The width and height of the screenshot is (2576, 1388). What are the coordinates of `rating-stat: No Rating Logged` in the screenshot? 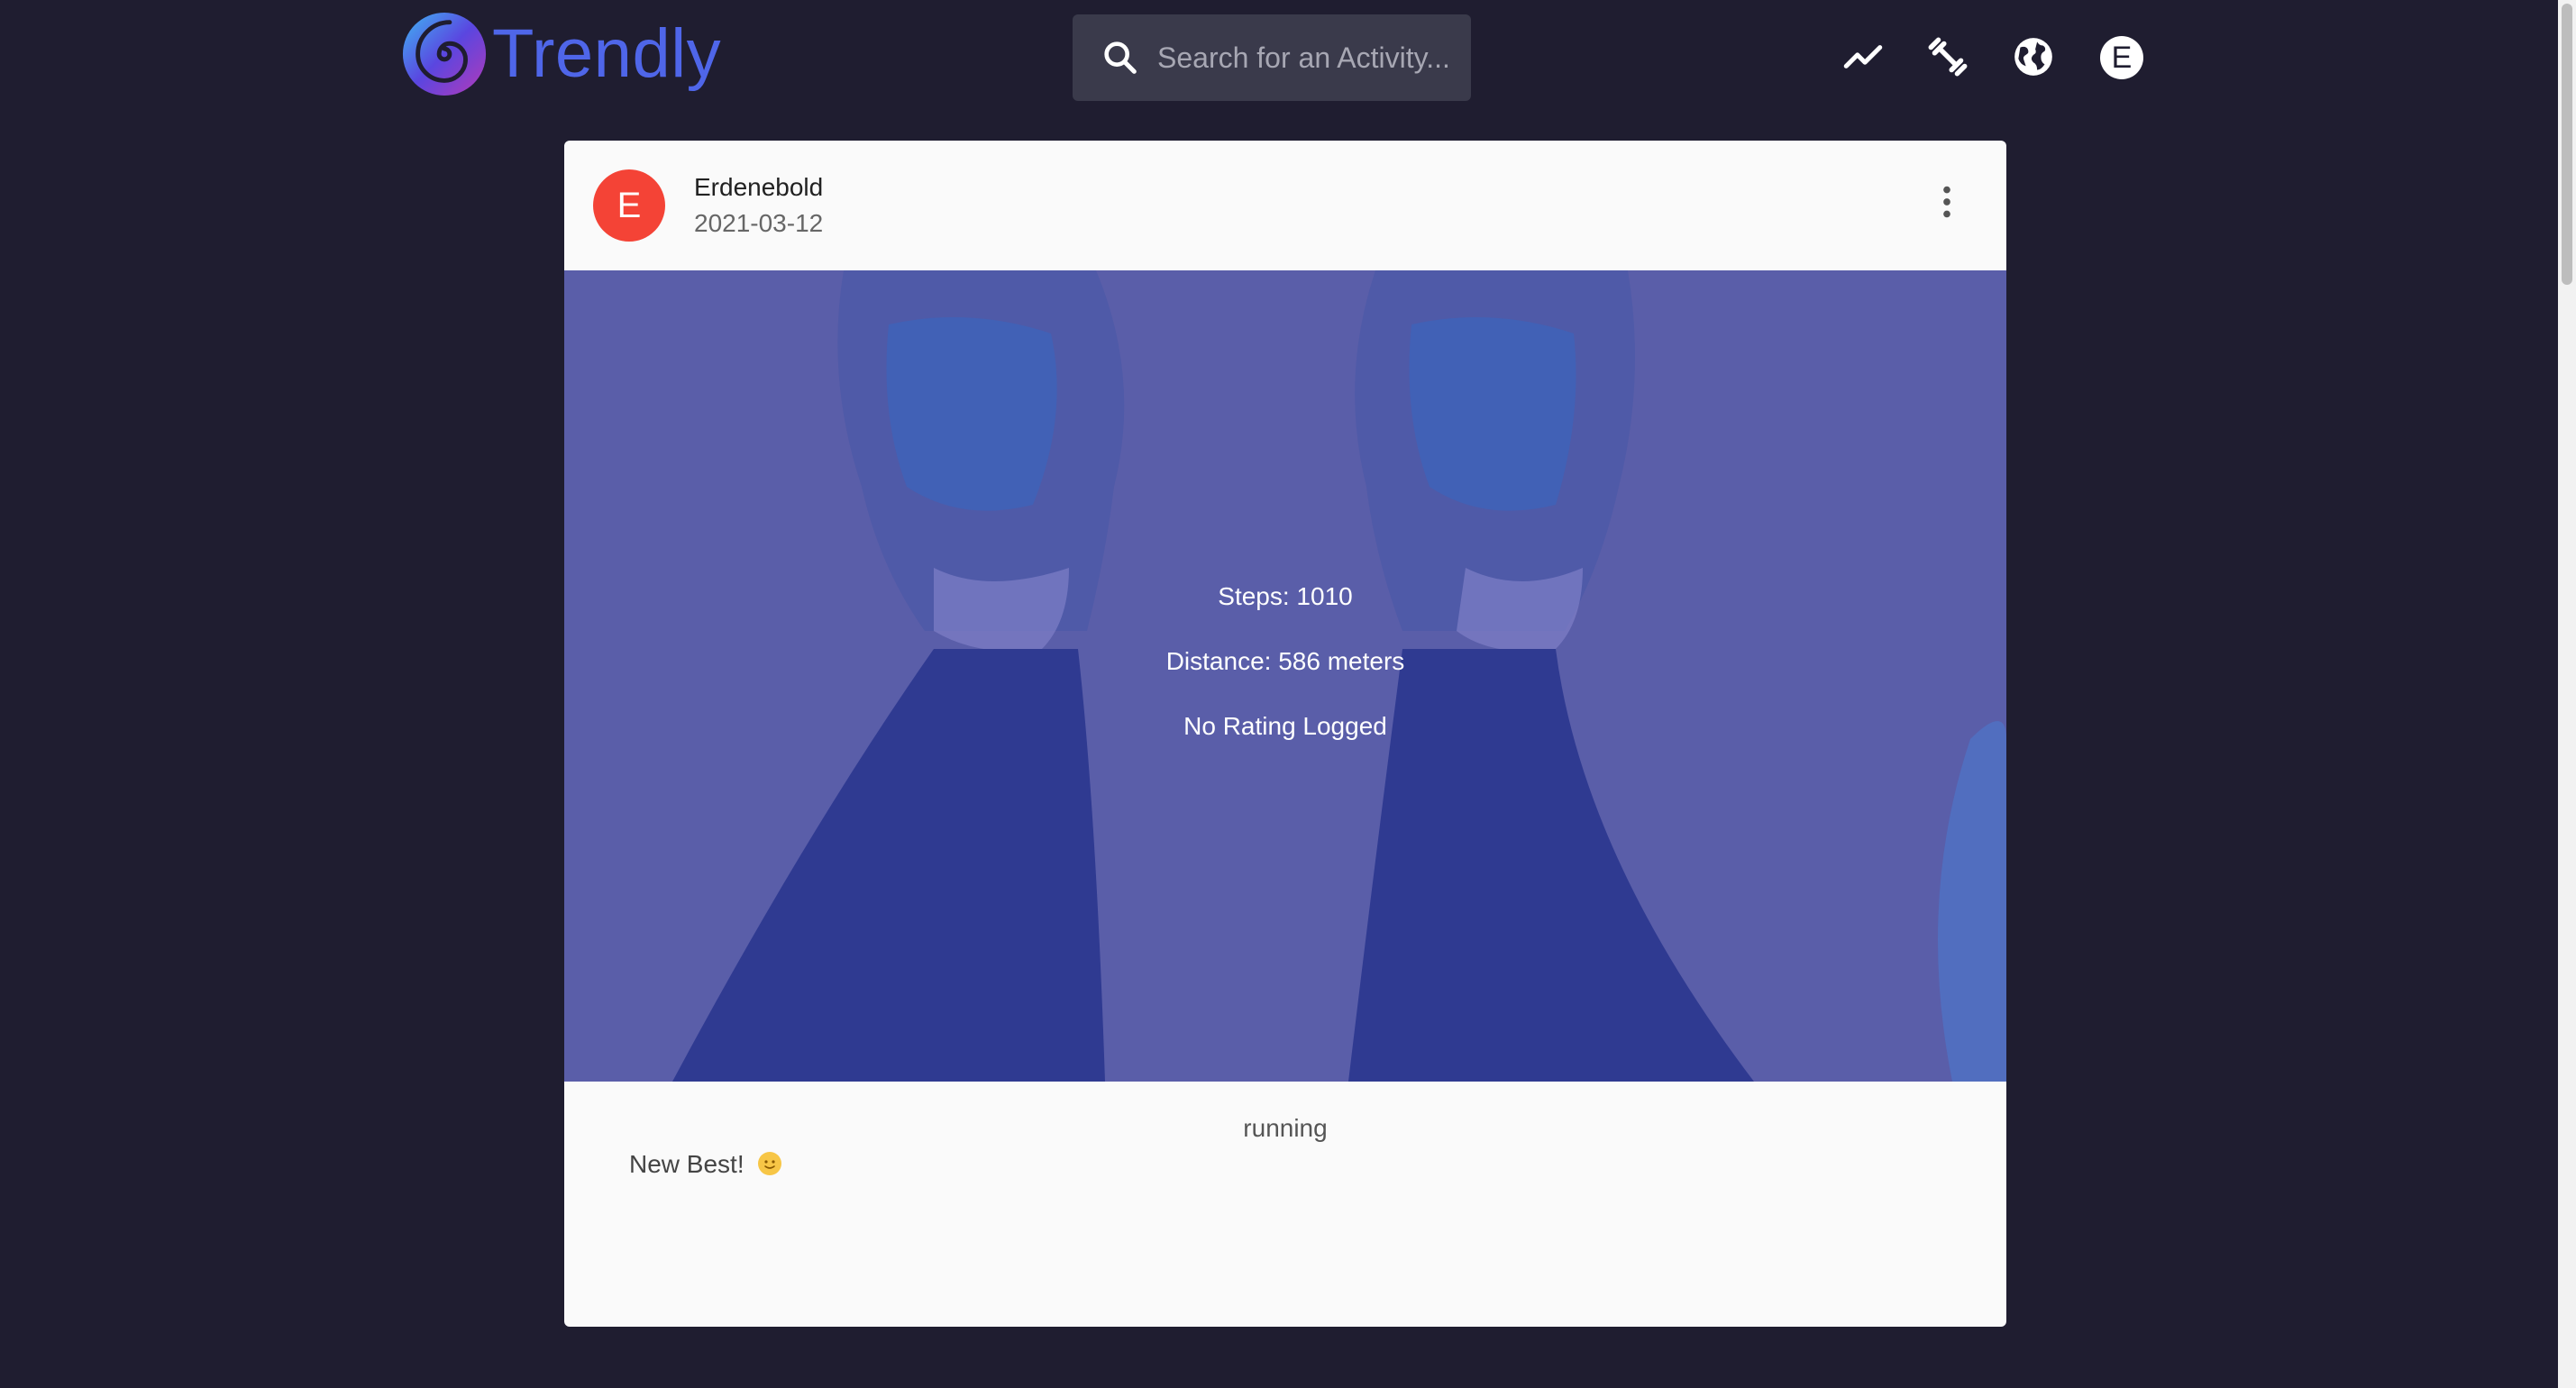 It's located at (1285, 726).